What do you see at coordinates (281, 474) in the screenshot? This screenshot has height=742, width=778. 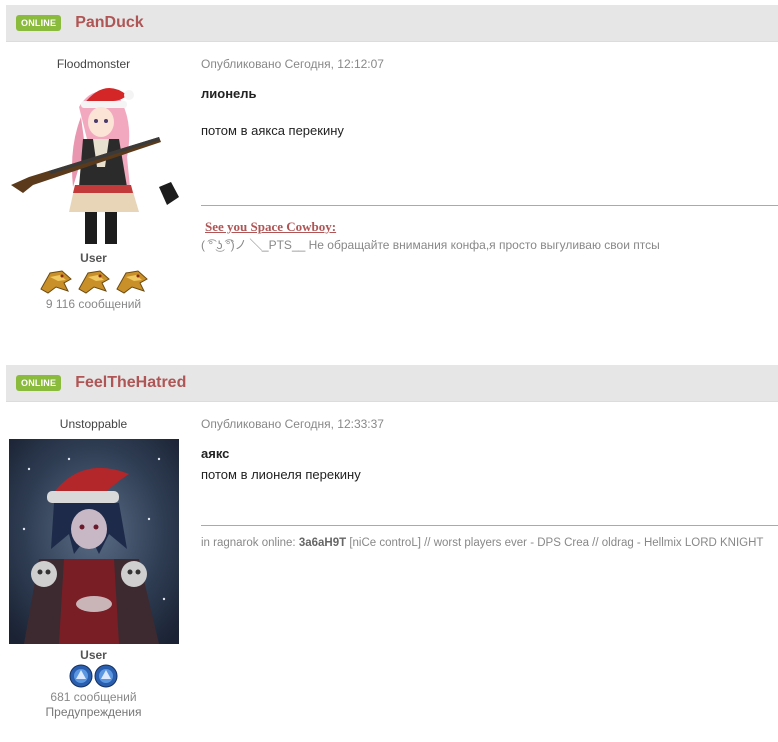 I see `post-text-line: потом в лионеля перекину` at bounding box center [281, 474].